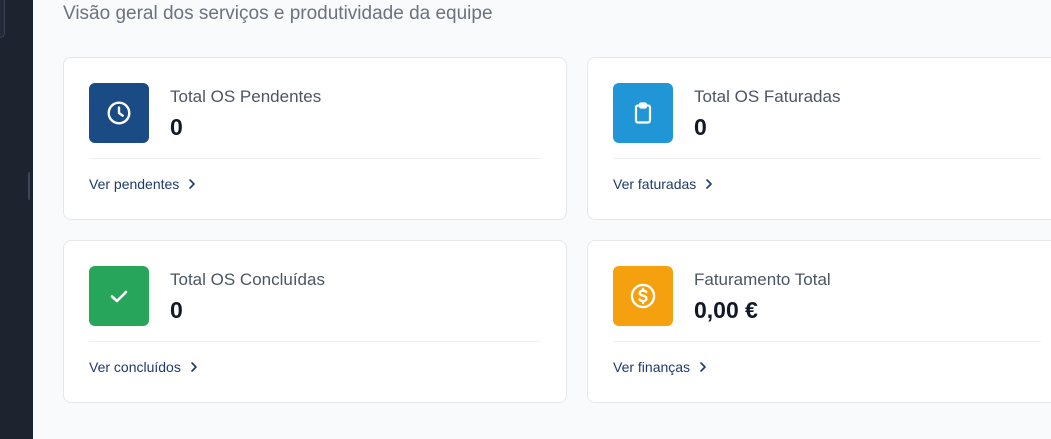 This screenshot has width=1051, height=439. I want to click on dollar-coin-icon, so click(643, 296).